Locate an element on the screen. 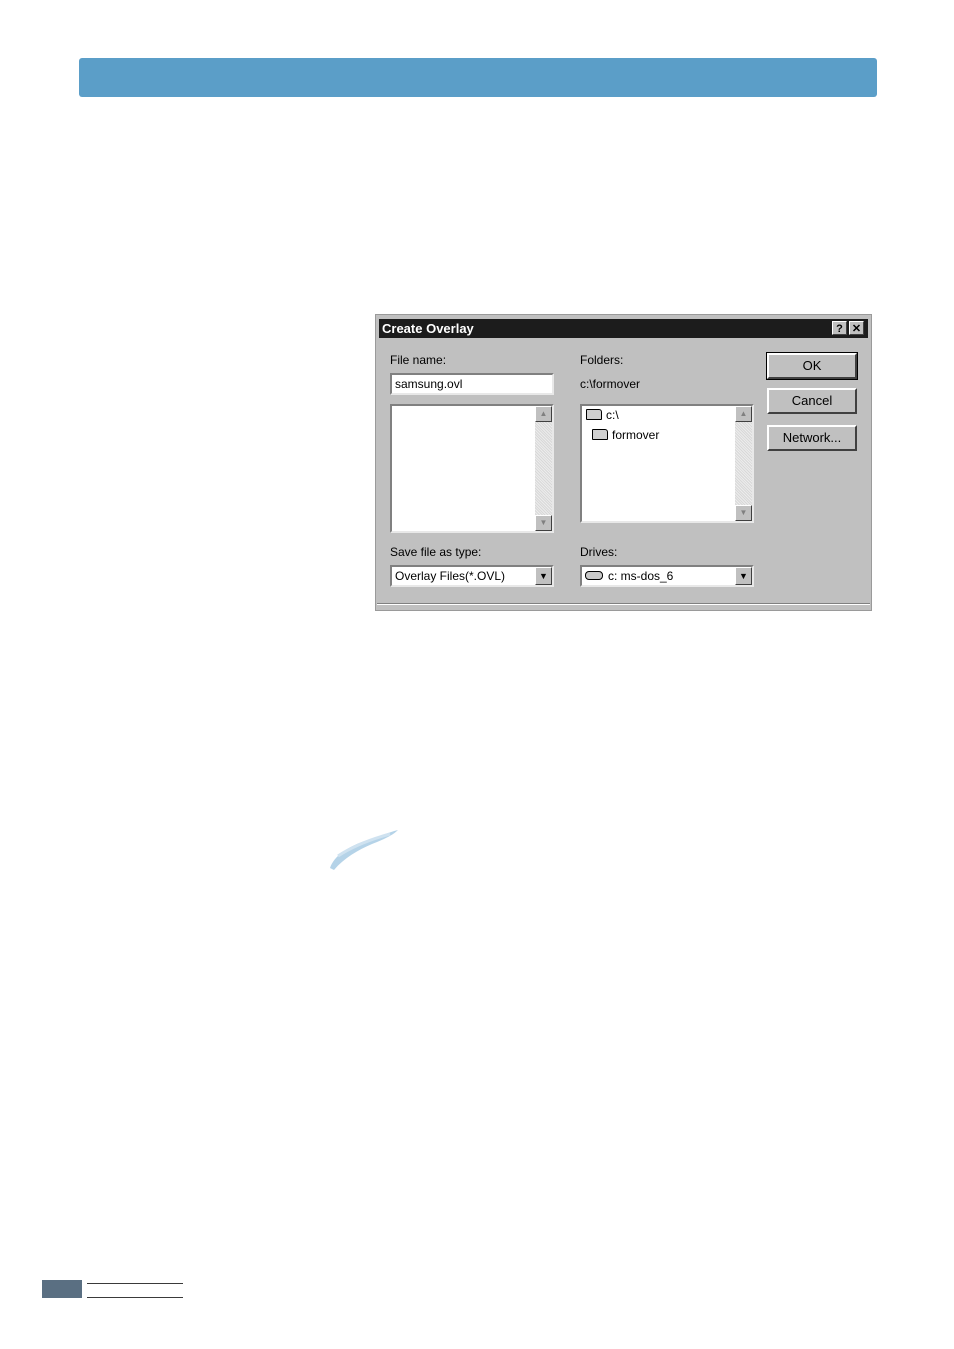  save-type-select: Overlay Files(*.OVL) ▼ is located at coordinates (472, 576).